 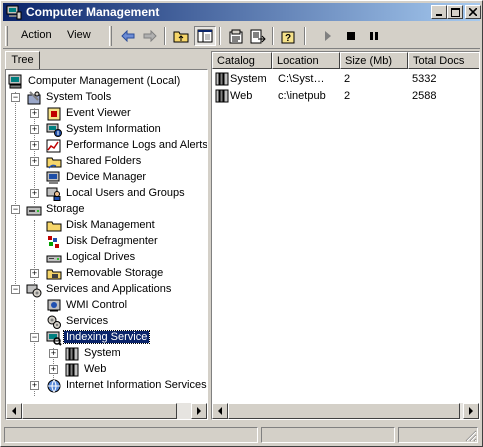 I want to click on menu-toolbar-row: Action View ?, so click(x=241, y=36).